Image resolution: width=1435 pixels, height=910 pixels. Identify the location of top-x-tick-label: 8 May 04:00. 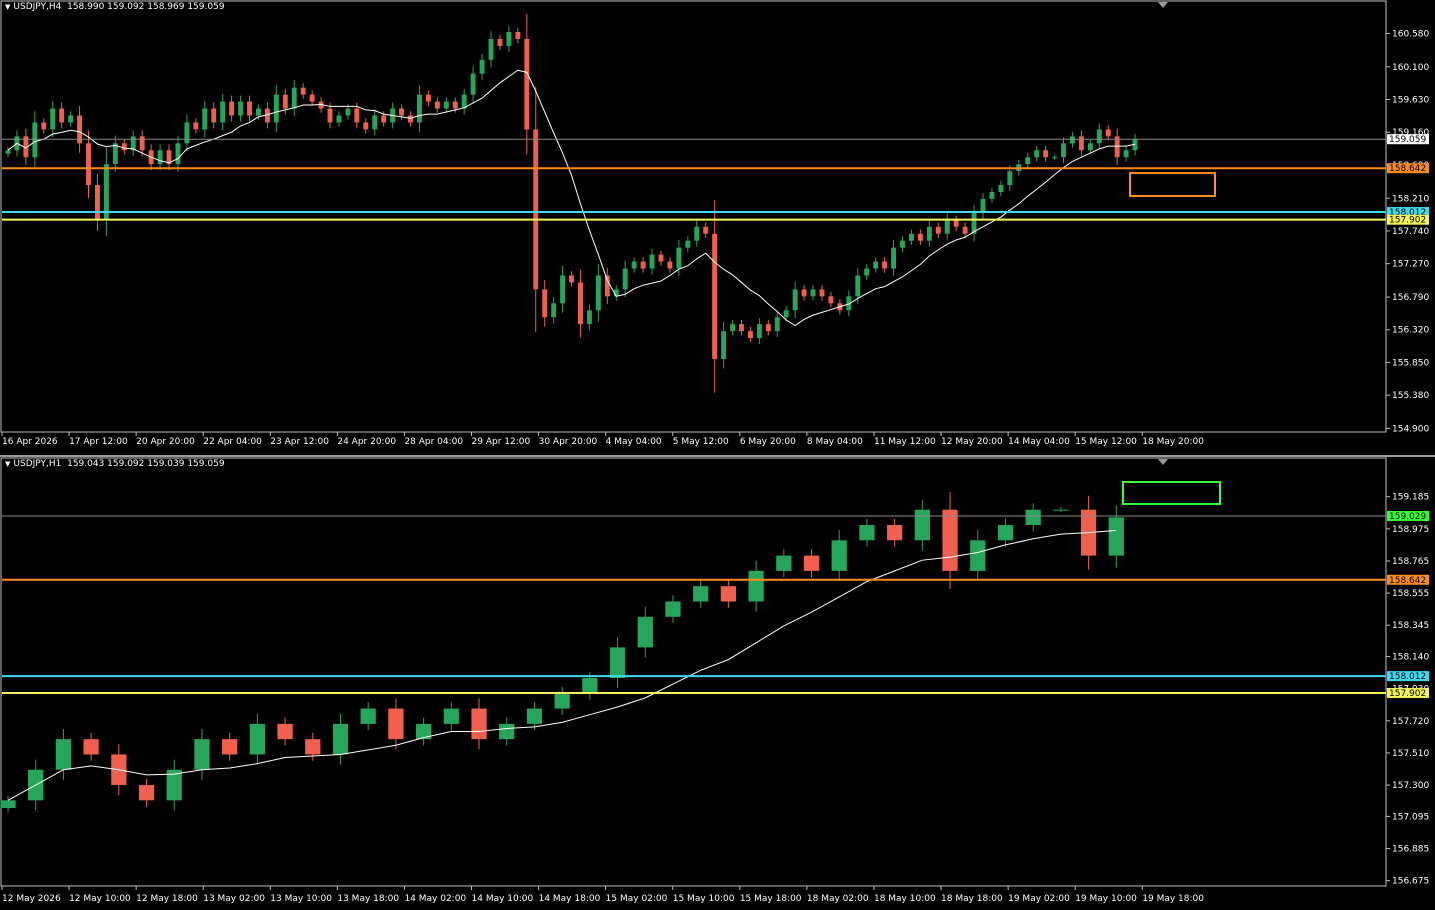
(835, 442).